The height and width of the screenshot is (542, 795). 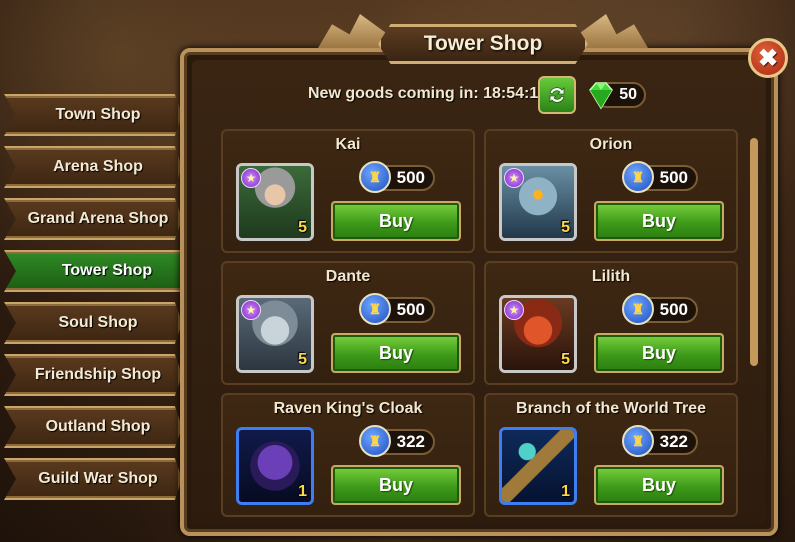 What do you see at coordinates (98, 426) in the screenshot?
I see `sidebar-item-label: Outland Shop` at bounding box center [98, 426].